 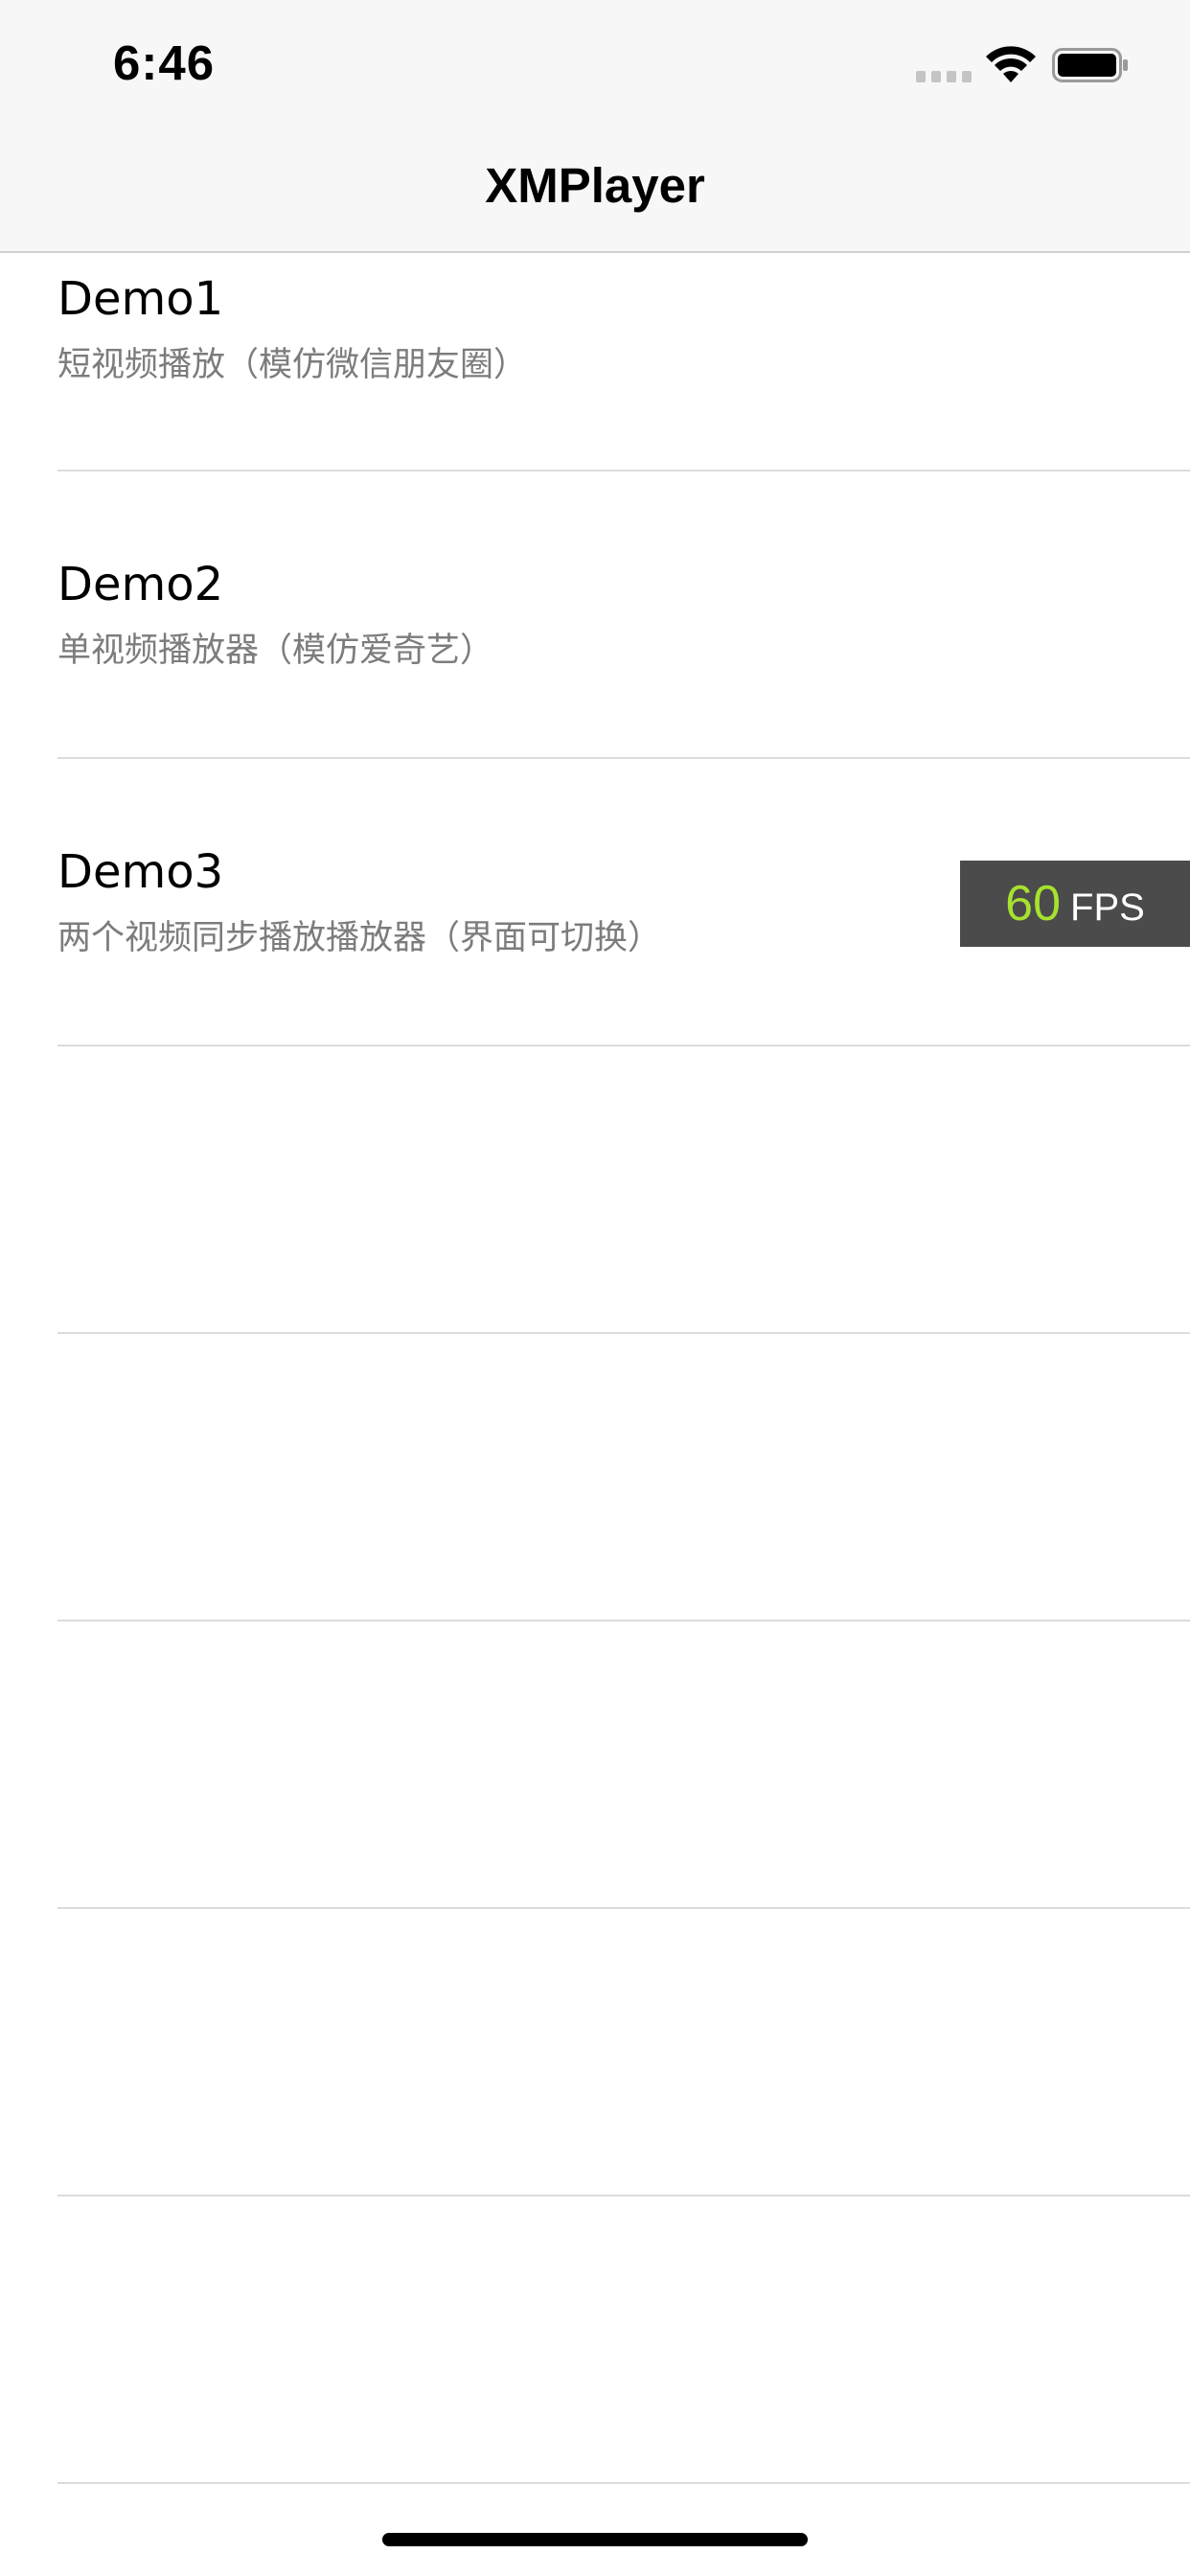 I want to click on navigation-bar: XMPlayer, so click(x=595, y=189).